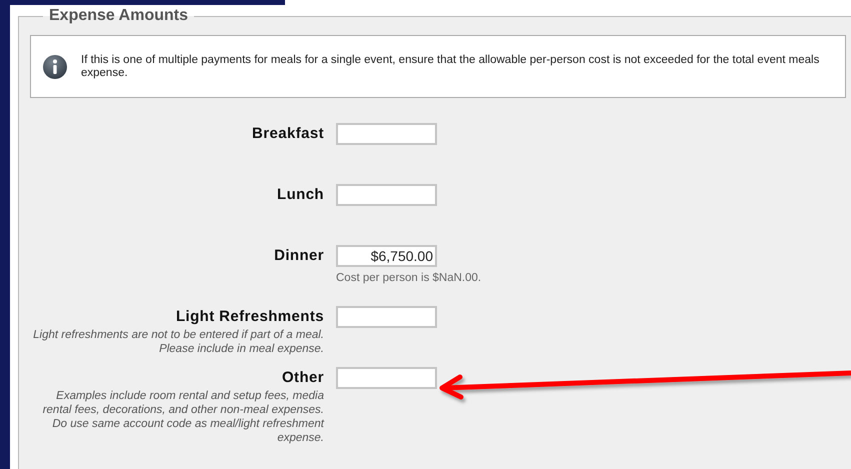 The image size is (851, 469). Describe the element at coordinates (450, 67) in the screenshot. I see `info-text: If this is one of multiple payments for meals for a single event, ensure that the allowable per-person cost is not exceeded for the total event meals expense.` at that location.